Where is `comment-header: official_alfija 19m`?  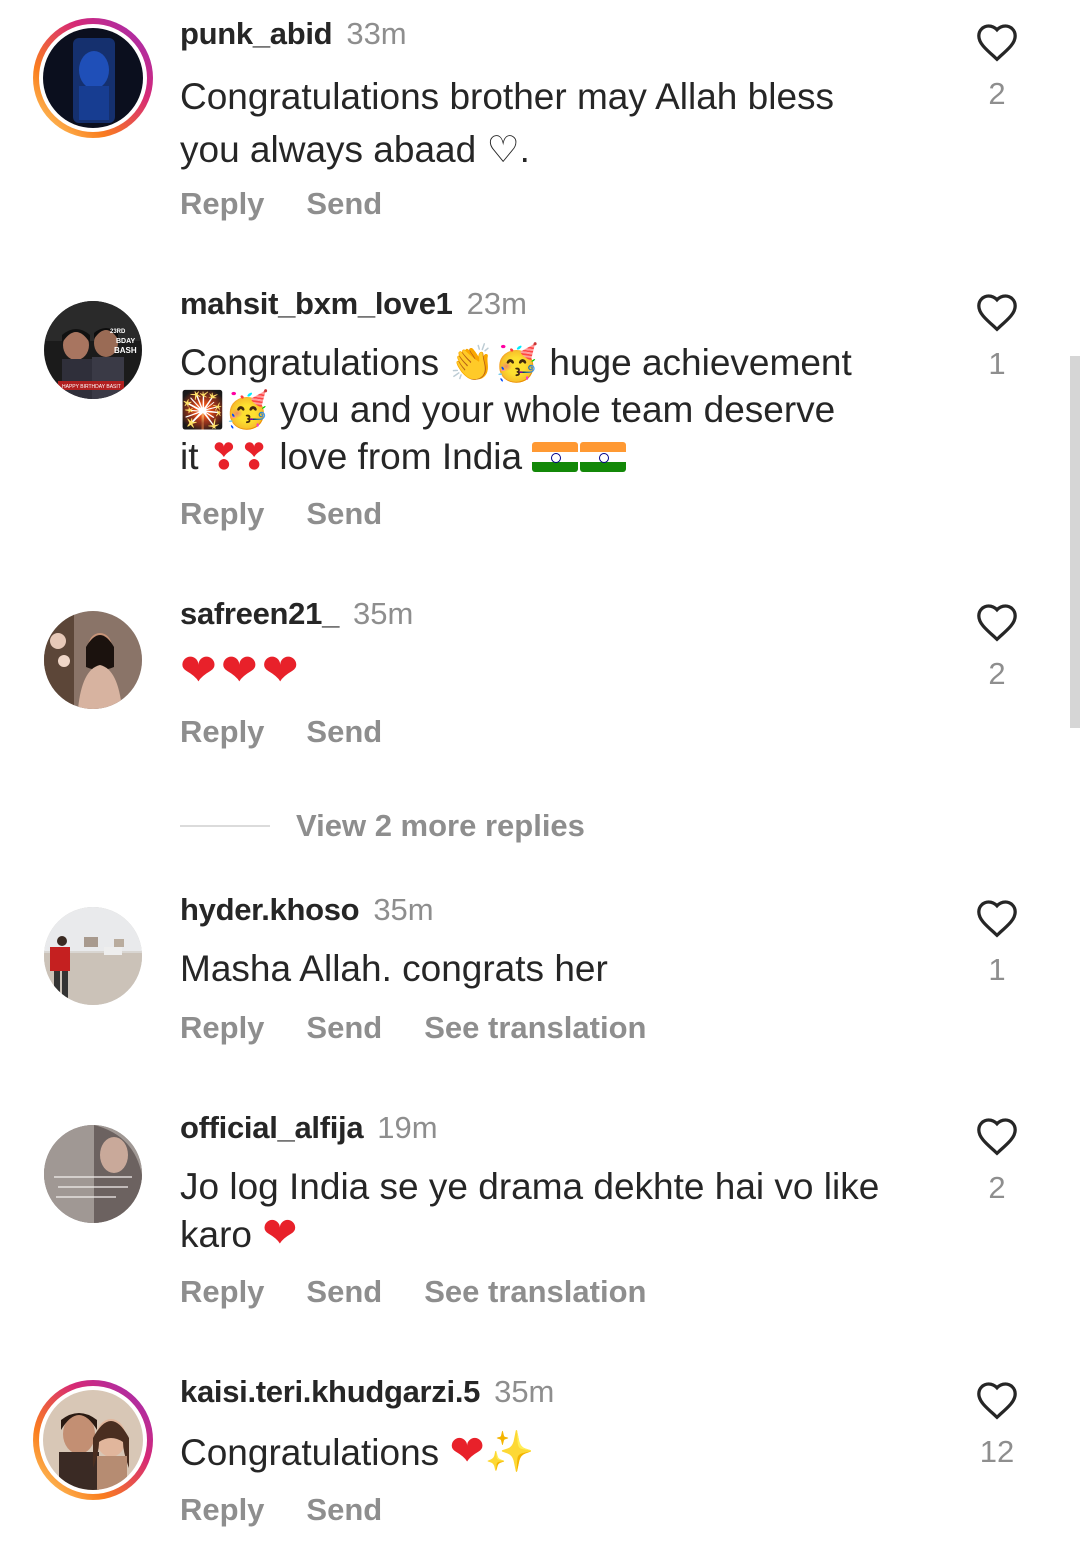 comment-header: official_alfija 19m is located at coordinates (309, 1128).